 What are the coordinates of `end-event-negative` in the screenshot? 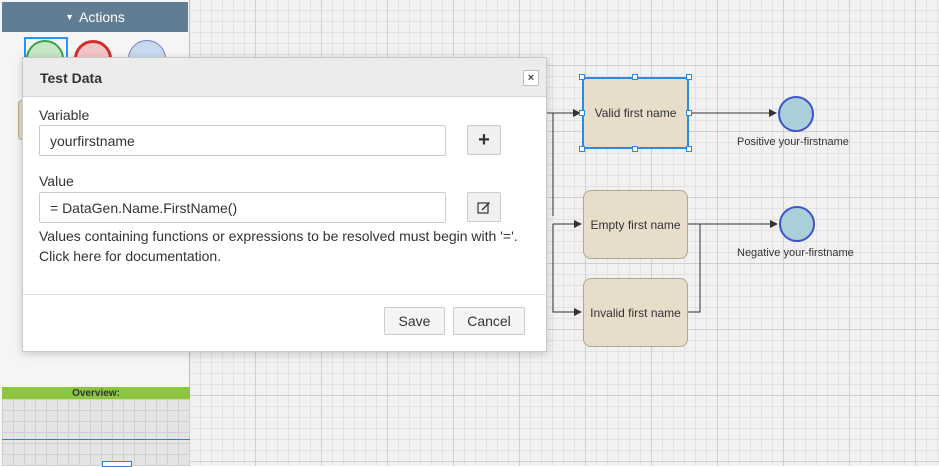 It's located at (797, 224).